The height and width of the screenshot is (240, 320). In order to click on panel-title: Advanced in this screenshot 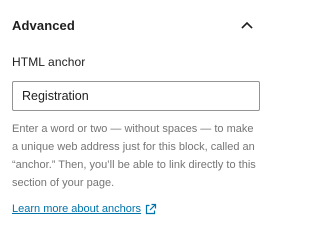, I will do `click(43, 25)`.